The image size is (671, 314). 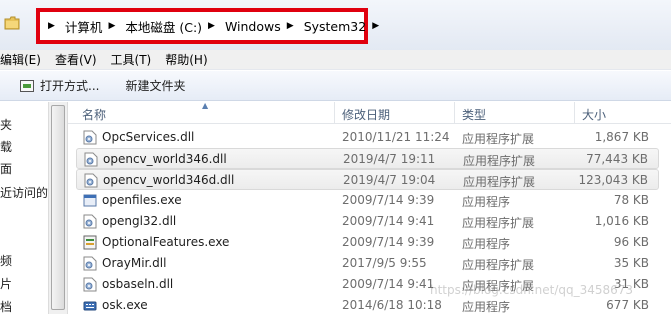 I want to click on file-size: 35 KB, so click(x=631, y=263).